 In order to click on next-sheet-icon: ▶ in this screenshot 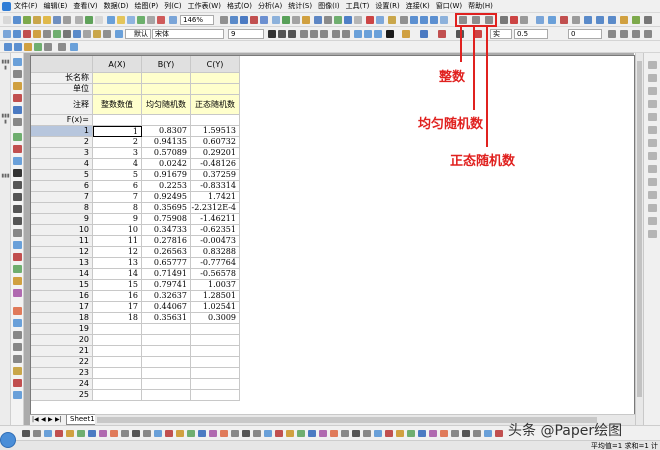, I will do `click(50, 419)`.